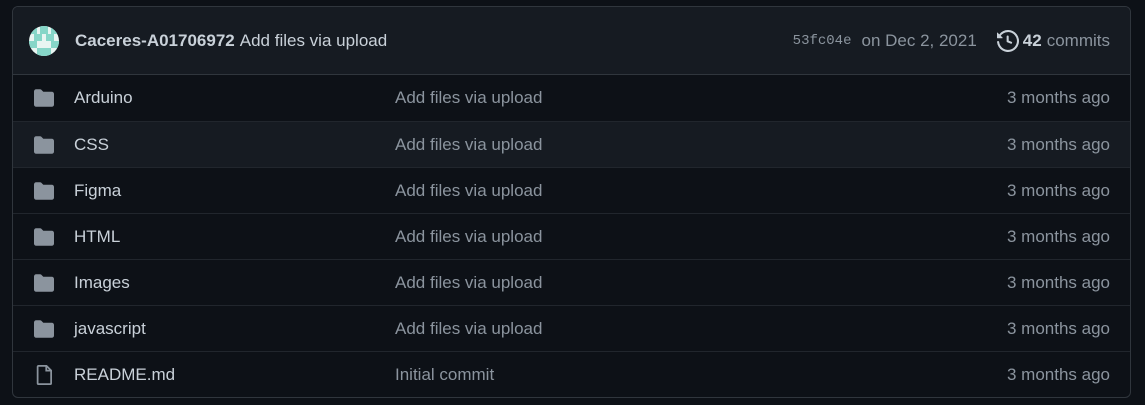 Image resolution: width=1145 pixels, height=405 pixels. I want to click on history-icon, so click(1007, 40).